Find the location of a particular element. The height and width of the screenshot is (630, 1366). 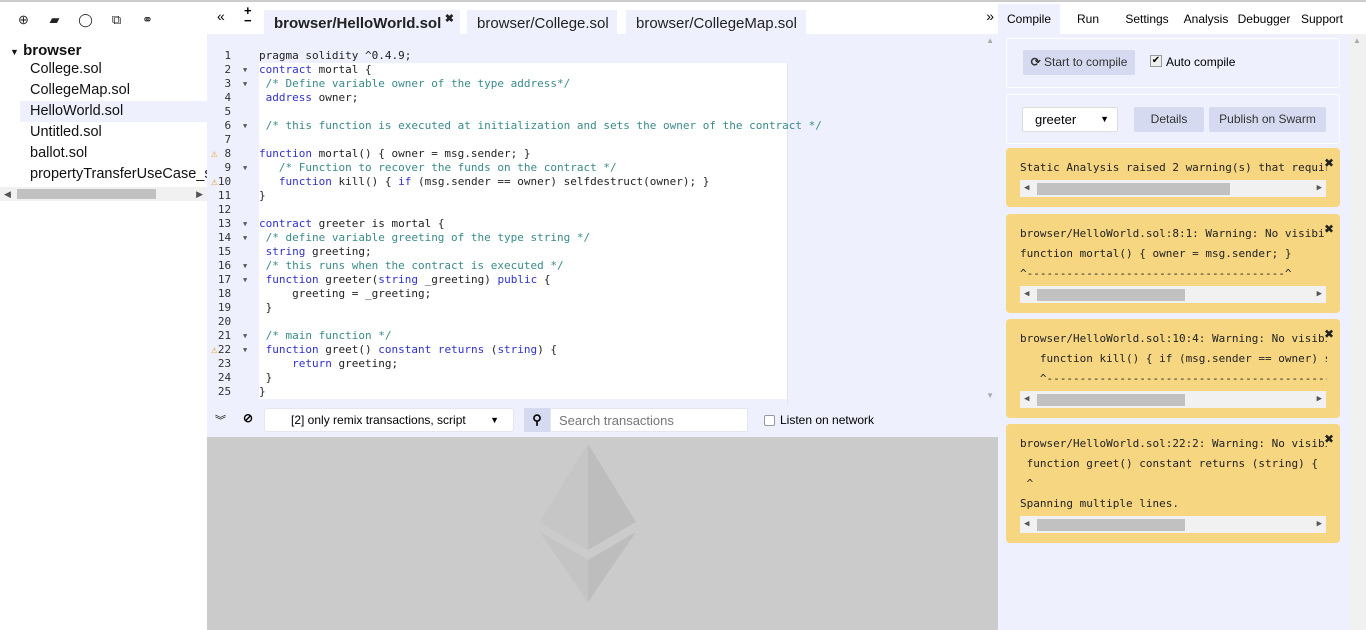

code-line: 19 } is located at coordinates (602, 308).